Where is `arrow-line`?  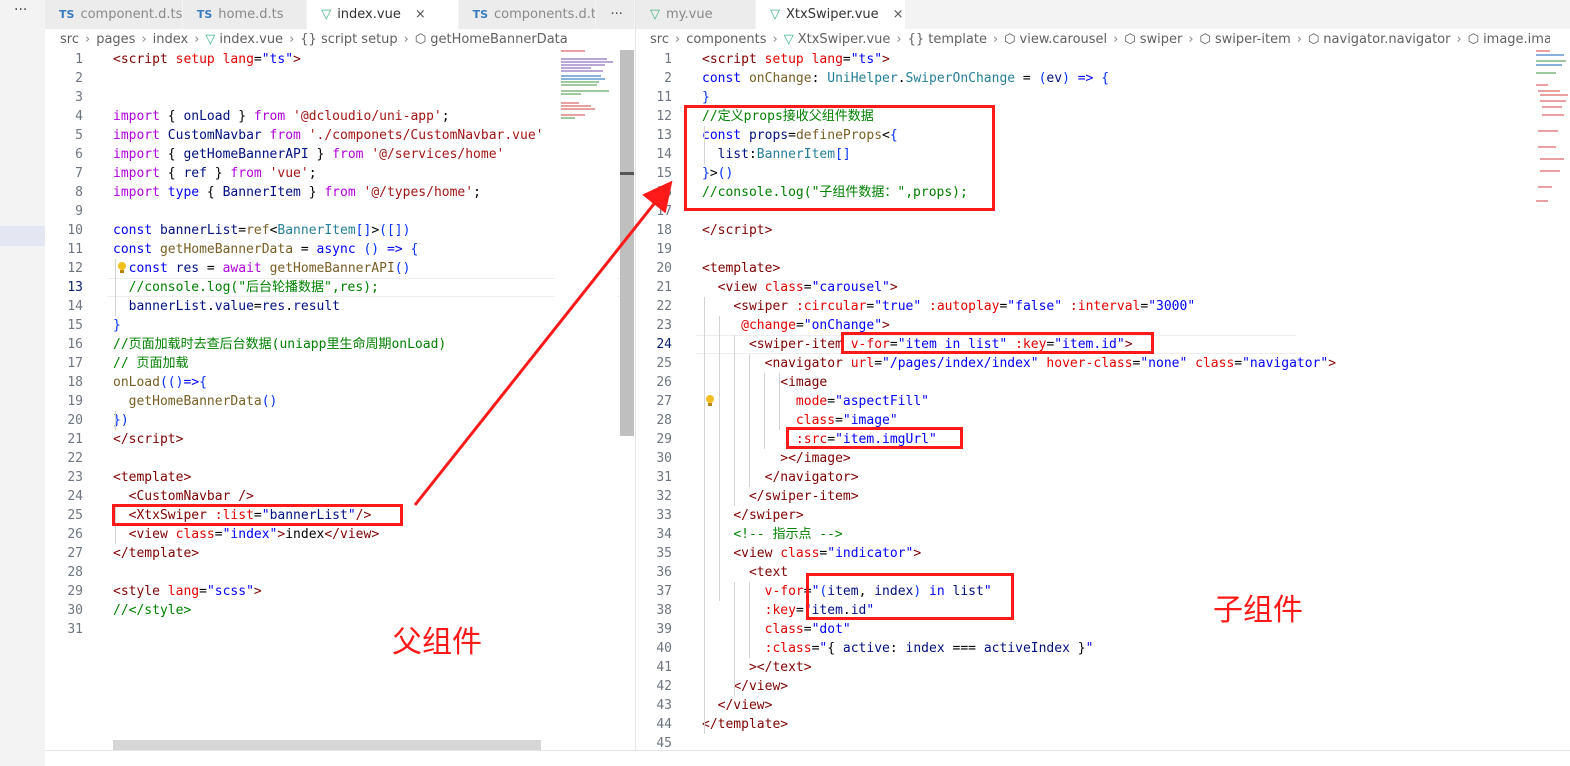
arrow-line is located at coordinates (543, 343).